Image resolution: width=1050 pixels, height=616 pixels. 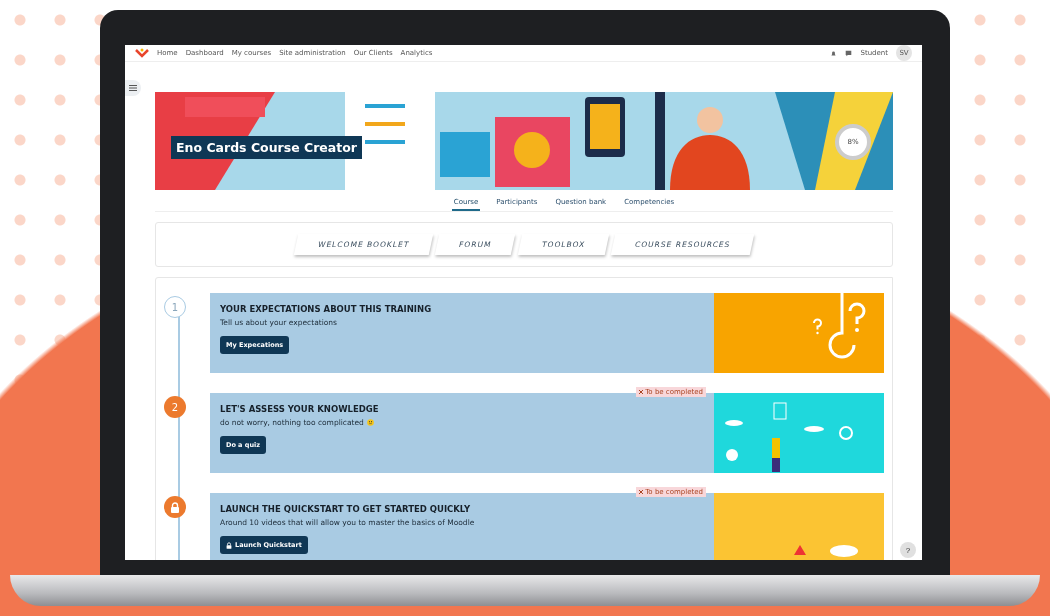 What do you see at coordinates (834, 53) in the screenshot?
I see `bell-icon` at bounding box center [834, 53].